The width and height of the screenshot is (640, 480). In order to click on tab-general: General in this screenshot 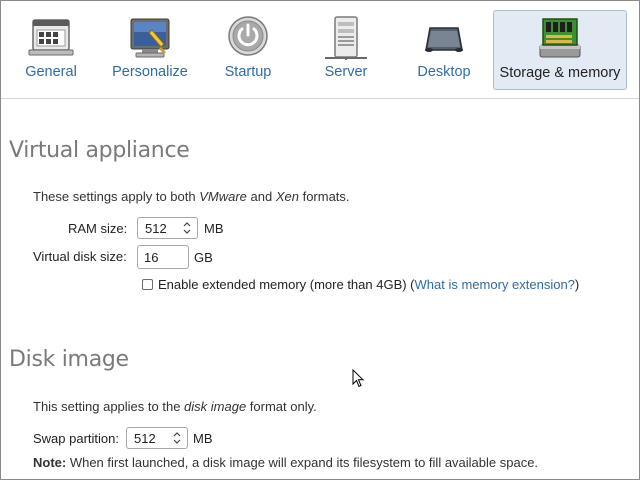, I will do `click(51, 50)`.